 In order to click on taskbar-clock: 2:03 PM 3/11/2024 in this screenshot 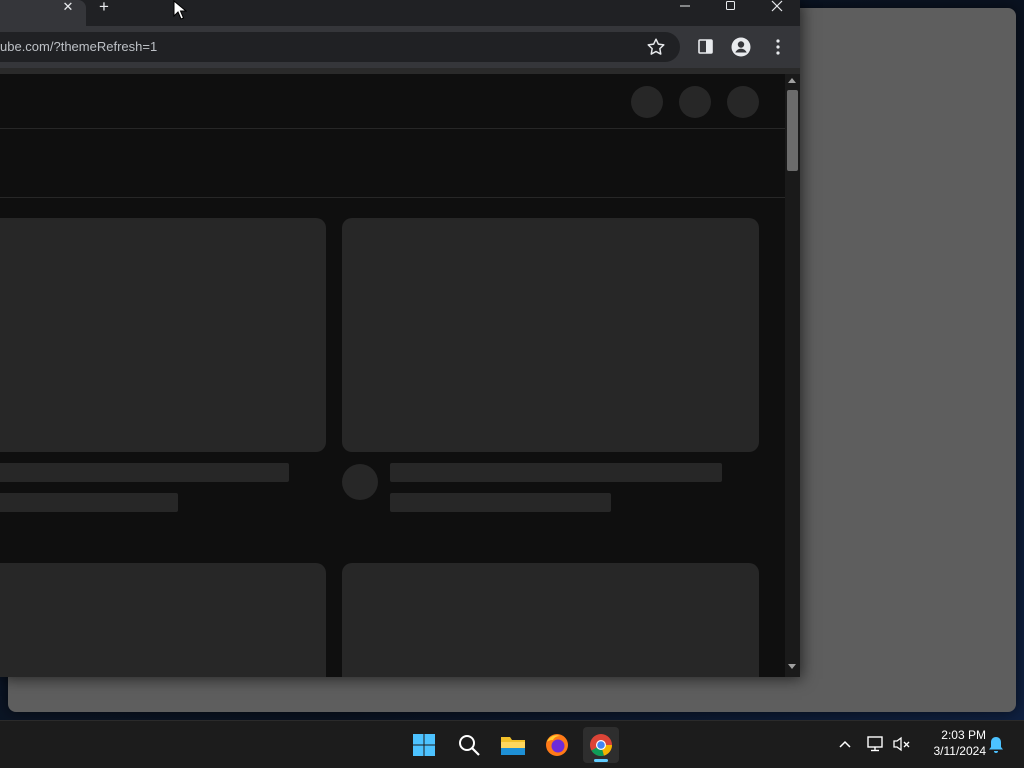, I will do `click(952, 745)`.